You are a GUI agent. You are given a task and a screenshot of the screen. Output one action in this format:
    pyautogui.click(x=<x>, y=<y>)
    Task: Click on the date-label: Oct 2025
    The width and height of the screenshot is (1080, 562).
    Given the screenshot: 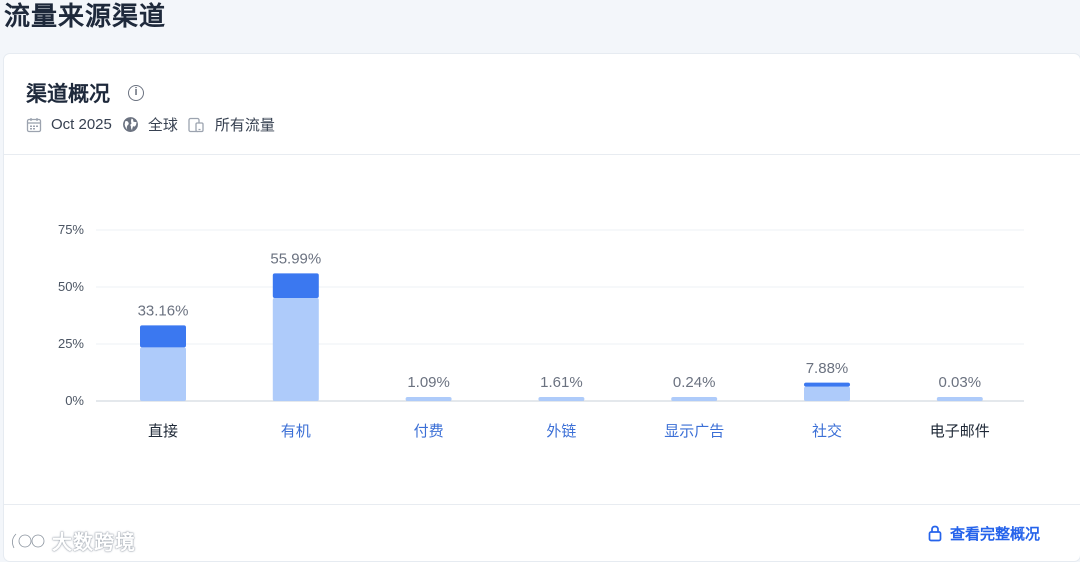 What is the action you would take?
    pyautogui.click(x=81, y=124)
    